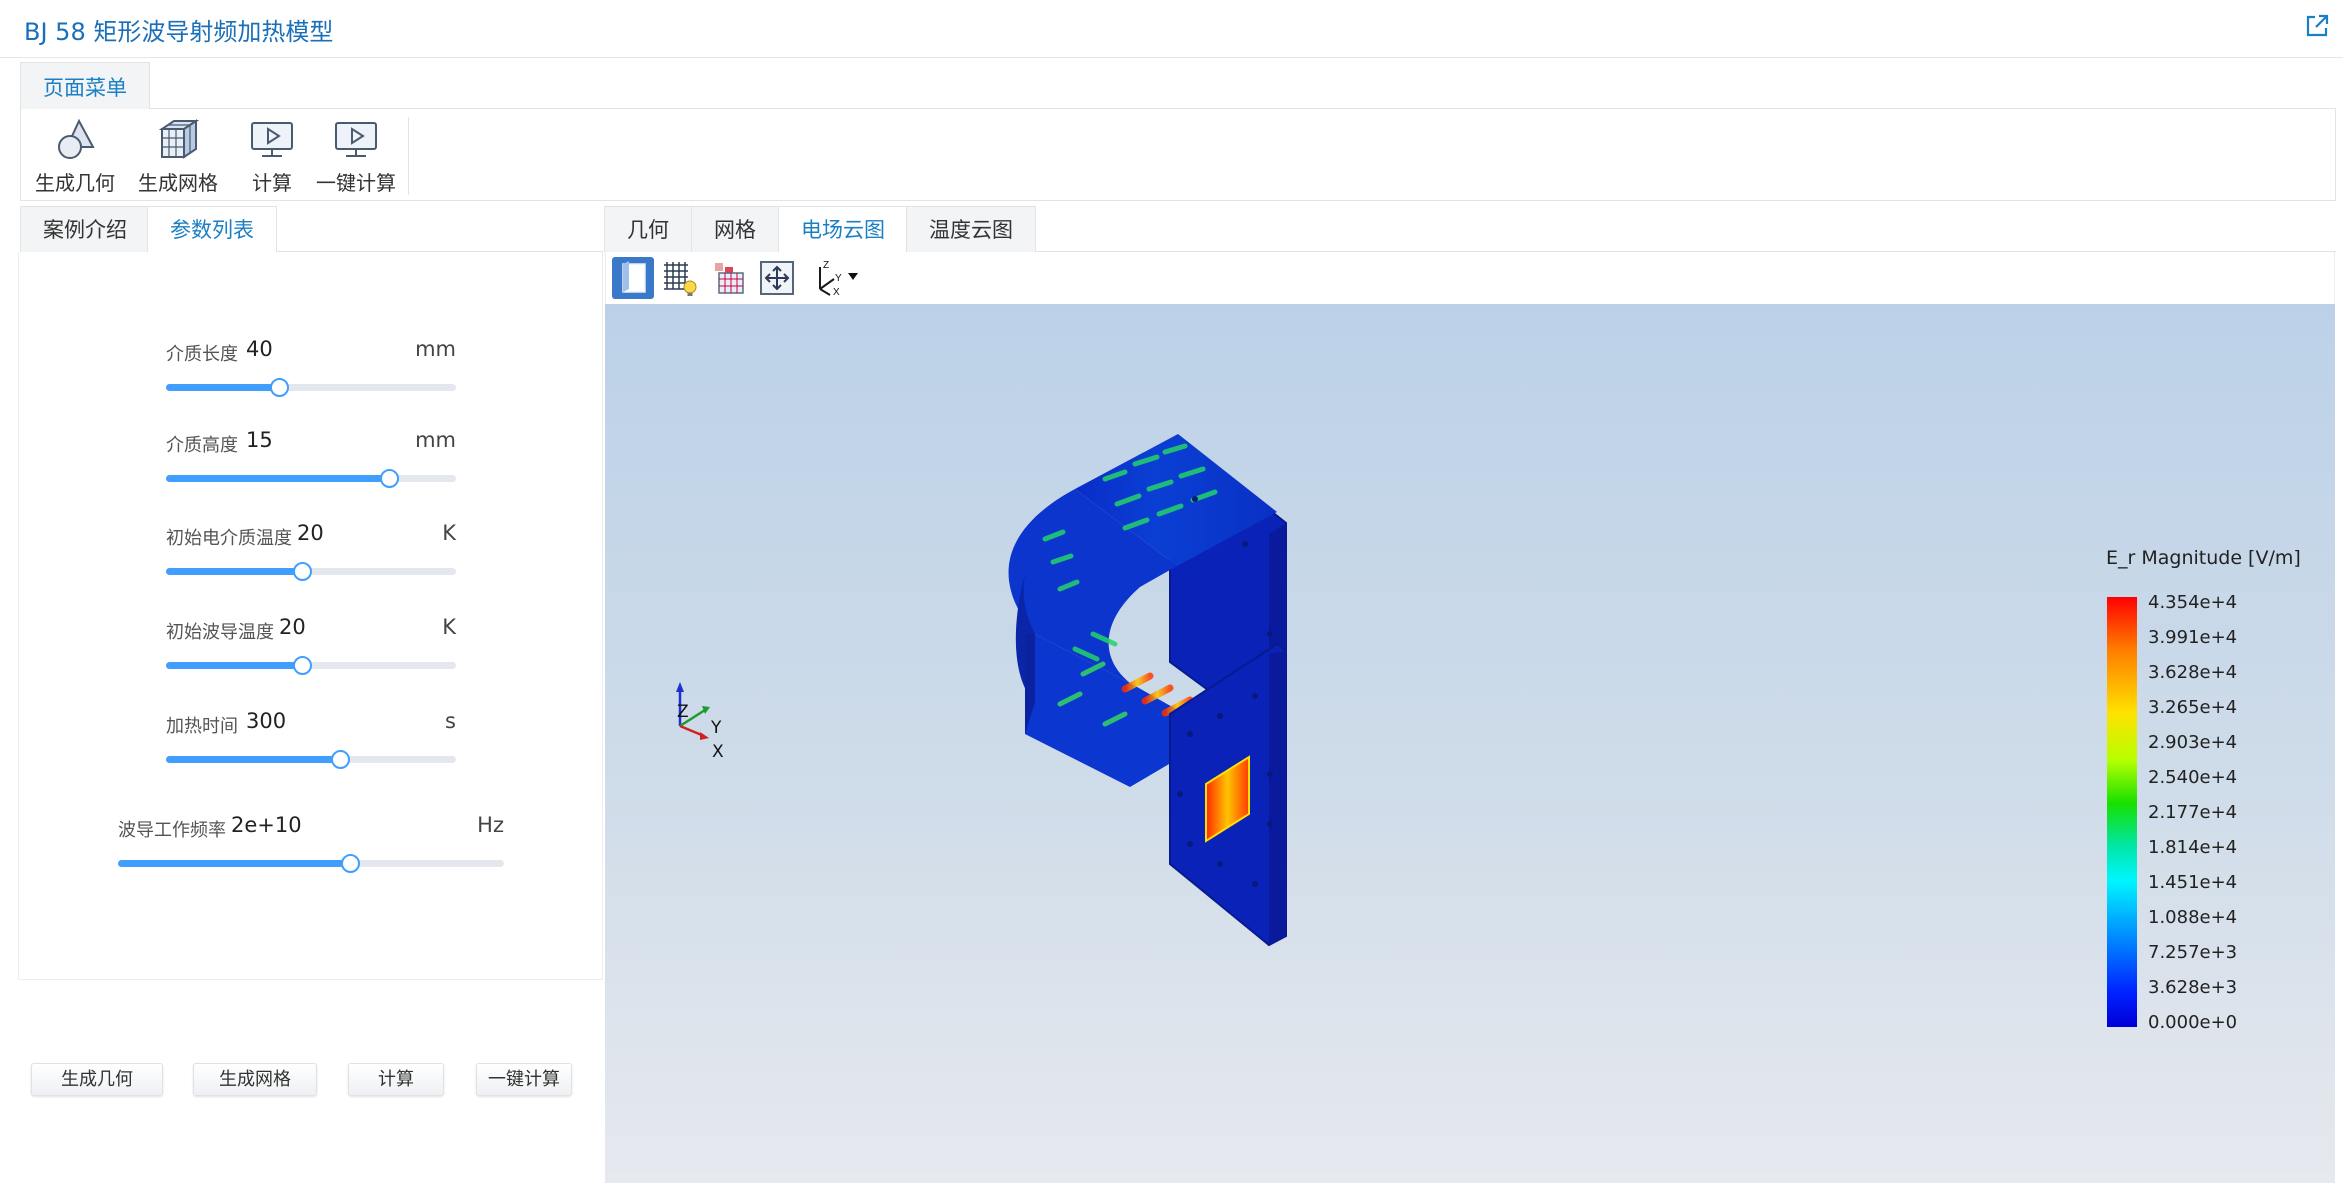 The width and height of the screenshot is (2343, 1187). What do you see at coordinates (490, 825) in the screenshot?
I see `param-unit: Hz` at bounding box center [490, 825].